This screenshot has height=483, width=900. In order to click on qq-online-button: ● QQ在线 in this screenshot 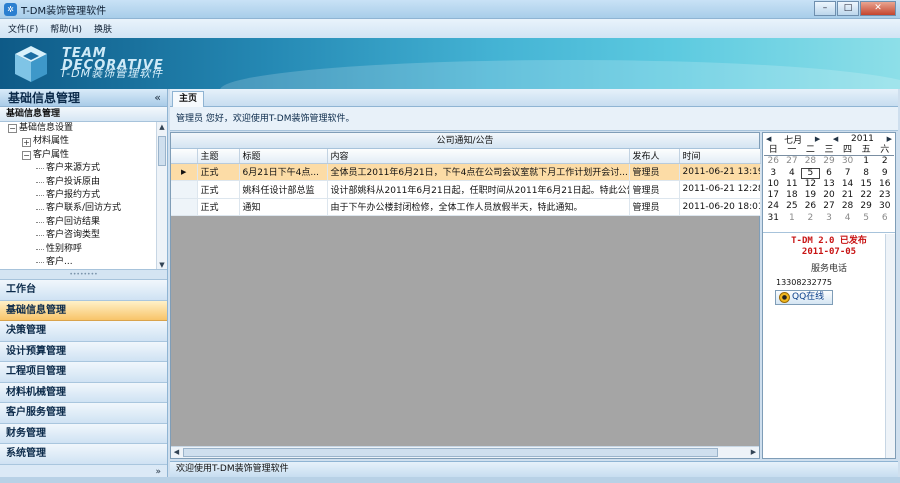, I will do `click(804, 297)`.